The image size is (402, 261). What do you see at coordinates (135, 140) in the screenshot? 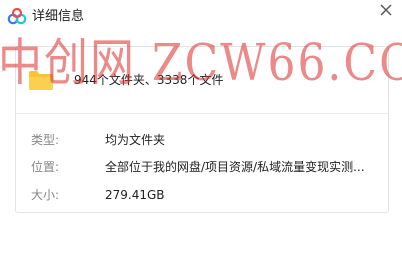
I see `type-value: 均为文件夹` at bounding box center [135, 140].